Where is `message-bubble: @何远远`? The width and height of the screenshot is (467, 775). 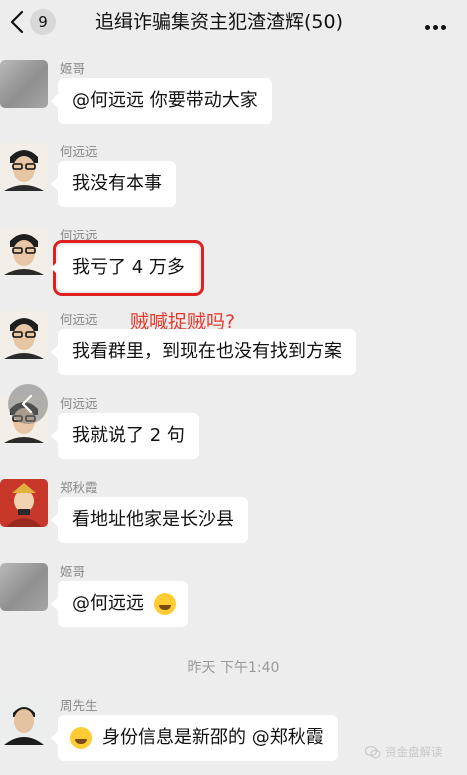
message-bubble: @何远远 is located at coordinates (119, 604).